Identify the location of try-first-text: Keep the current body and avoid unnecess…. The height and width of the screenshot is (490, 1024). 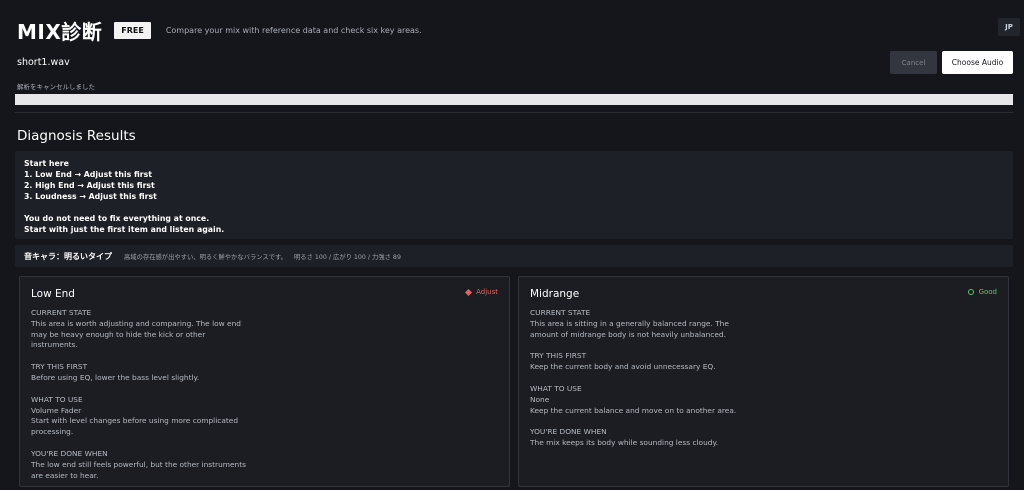
(623, 367).